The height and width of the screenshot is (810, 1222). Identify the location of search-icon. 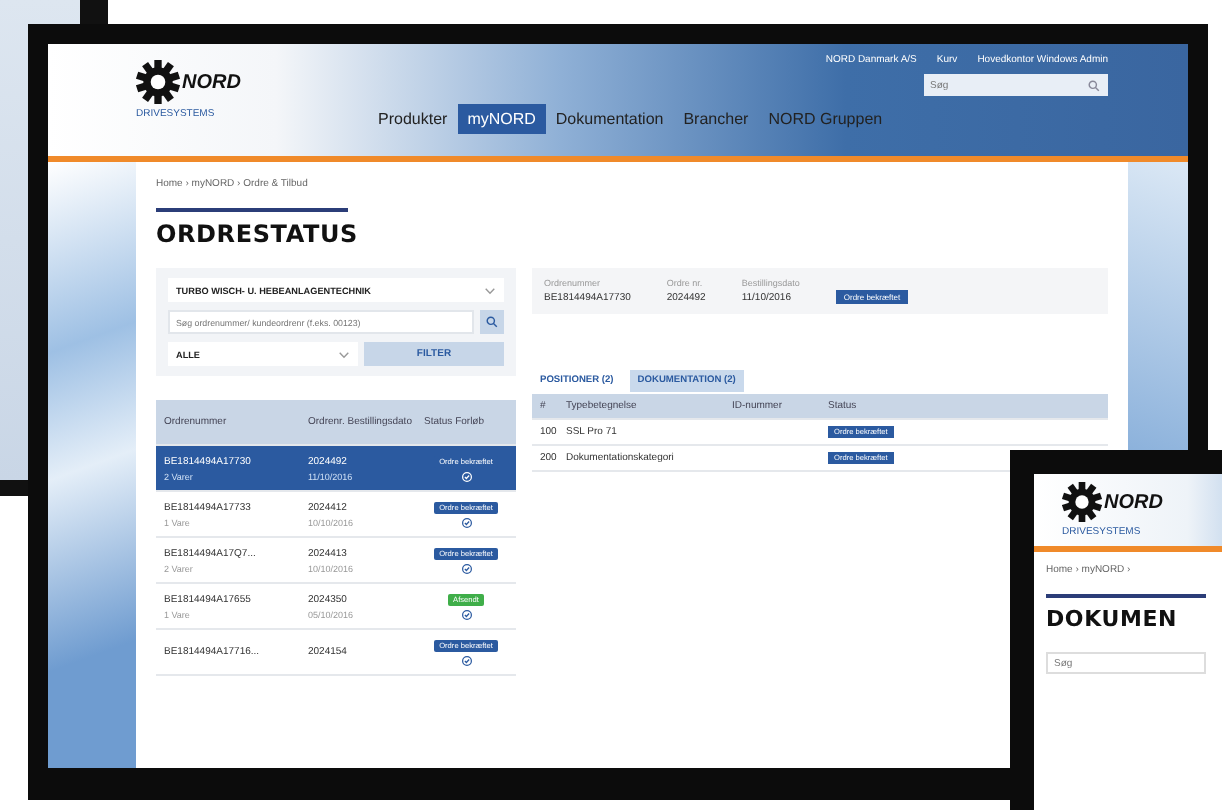
(492, 322).